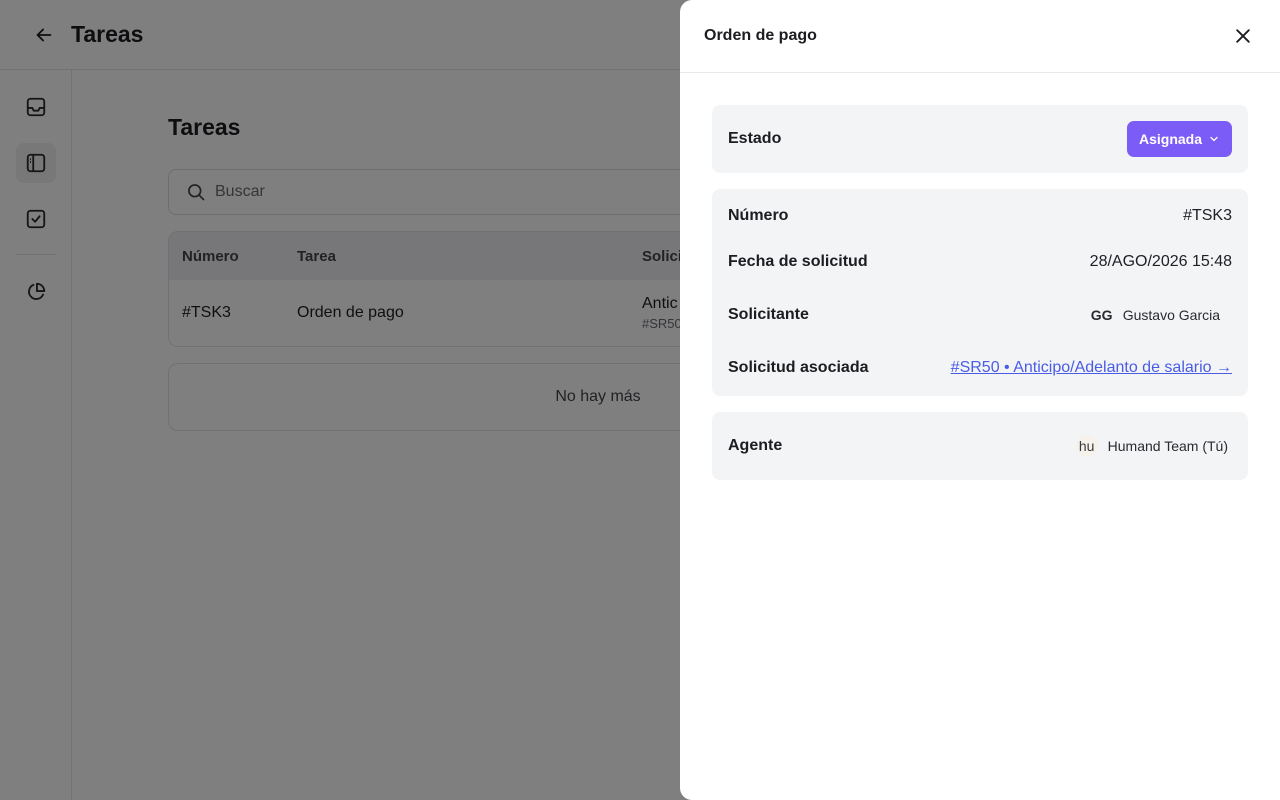  What do you see at coordinates (1207, 215) in the screenshot?
I see `number-value: #TSK3` at bounding box center [1207, 215].